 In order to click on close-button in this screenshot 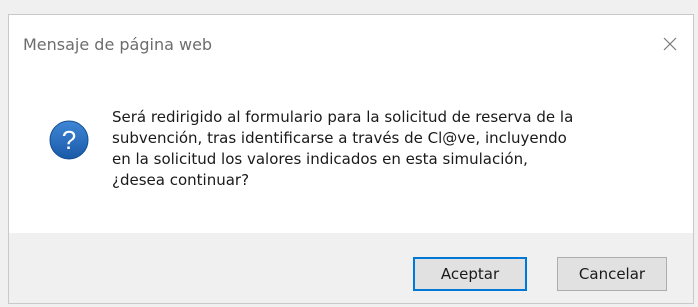, I will do `click(670, 44)`.